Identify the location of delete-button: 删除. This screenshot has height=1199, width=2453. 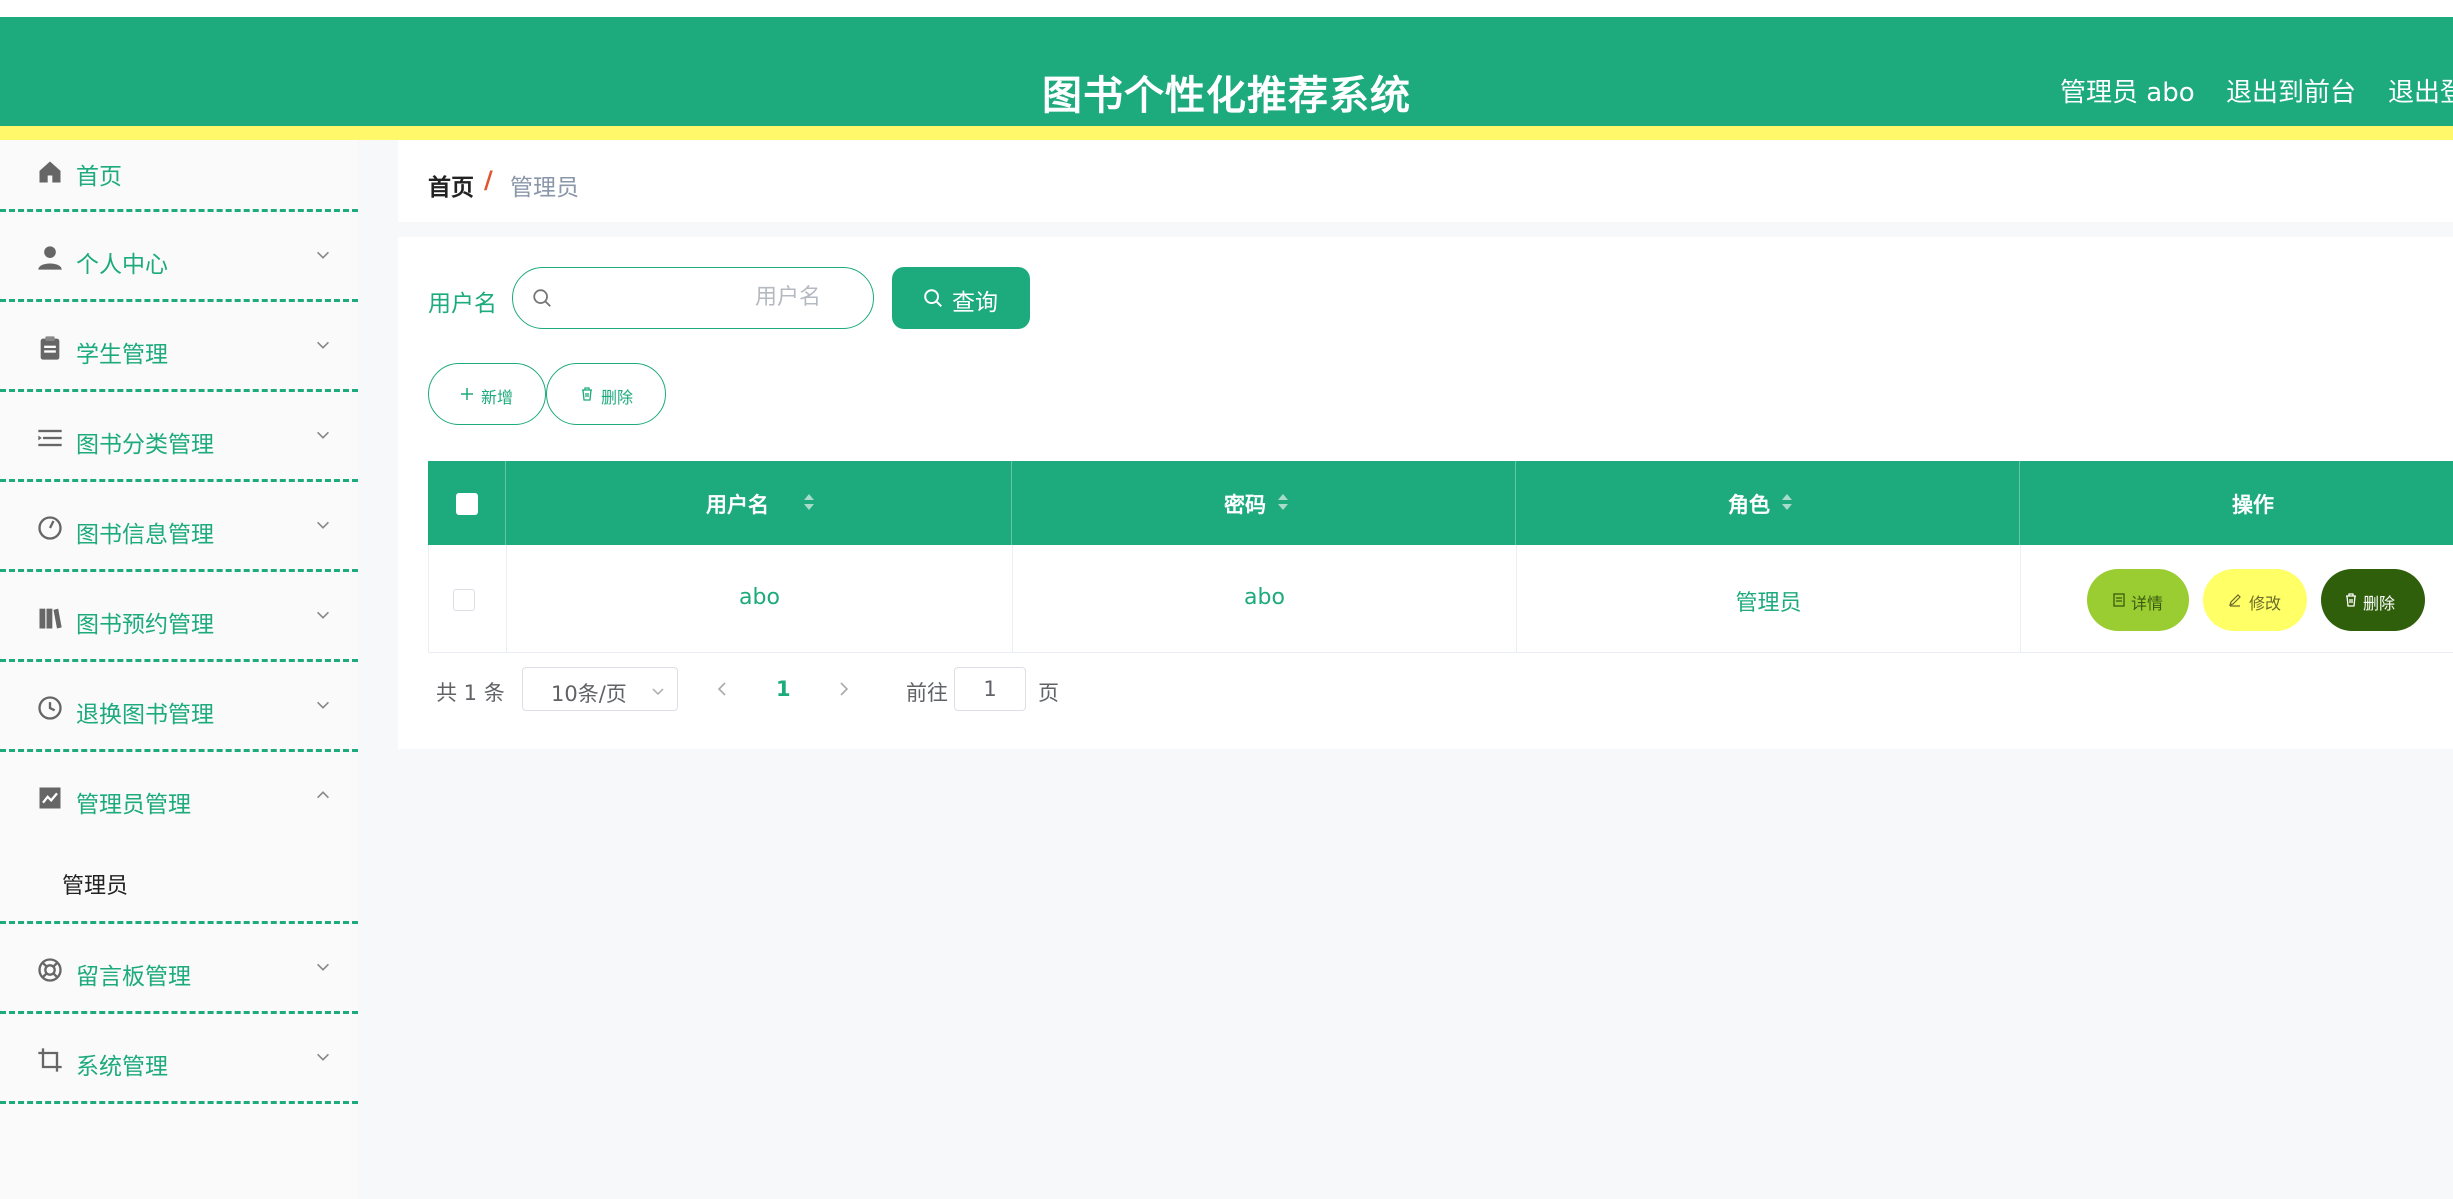
(2373, 600).